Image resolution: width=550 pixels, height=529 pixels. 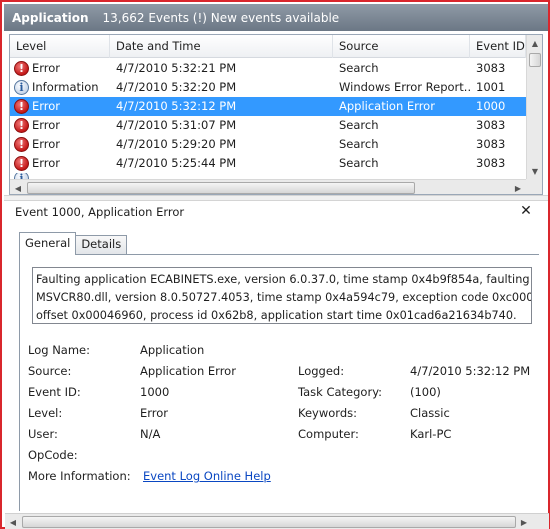 I want to click on detail-tabs: General Details, so click(x=73, y=243).